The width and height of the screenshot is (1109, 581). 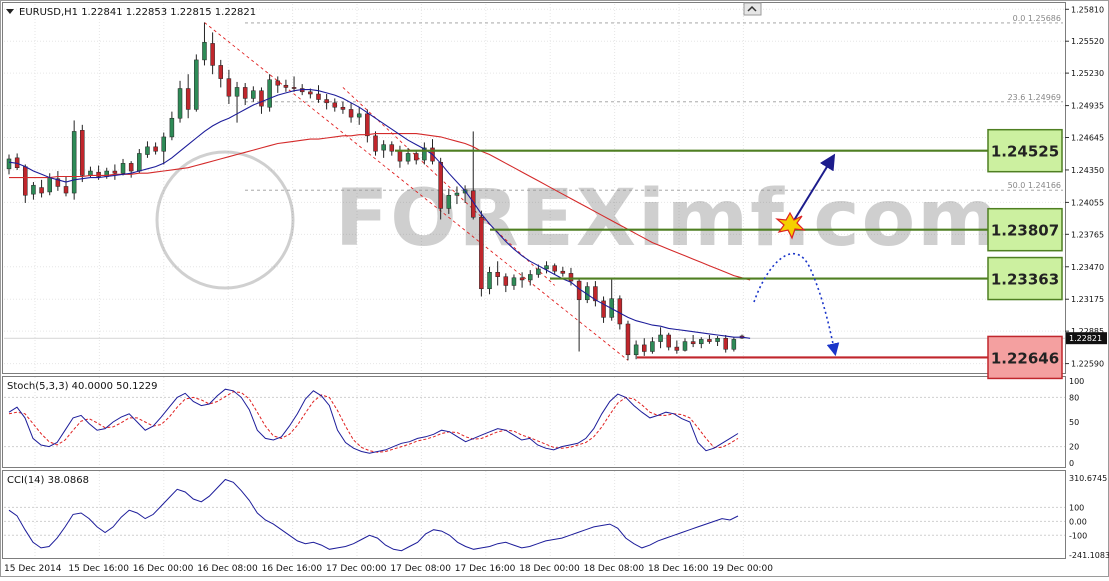 What do you see at coordinates (549, 569) in the screenshot?
I see `time-label: 18 Dec 00:00` at bounding box center [549, 569].